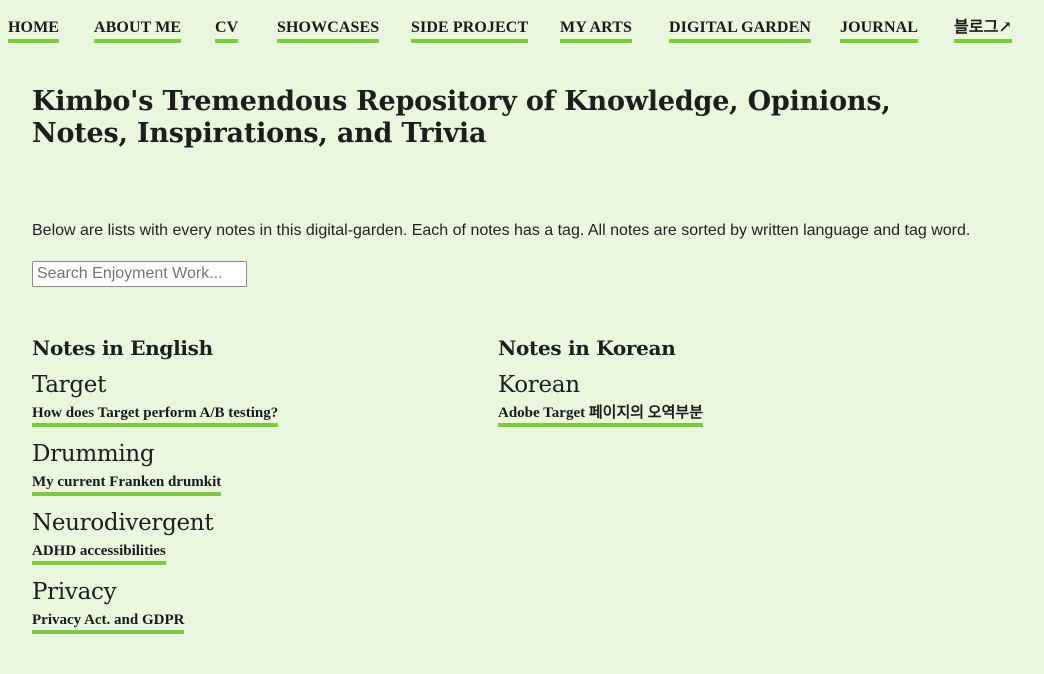 Image resolution: width=1044 pixels, height=674 pixels. What do you see at coordinates (748, 398) in the screenshot?
I see `tag-group-korean: Korean Adobe Target 페이지의 오역부분` at bounding box center [748, 398].